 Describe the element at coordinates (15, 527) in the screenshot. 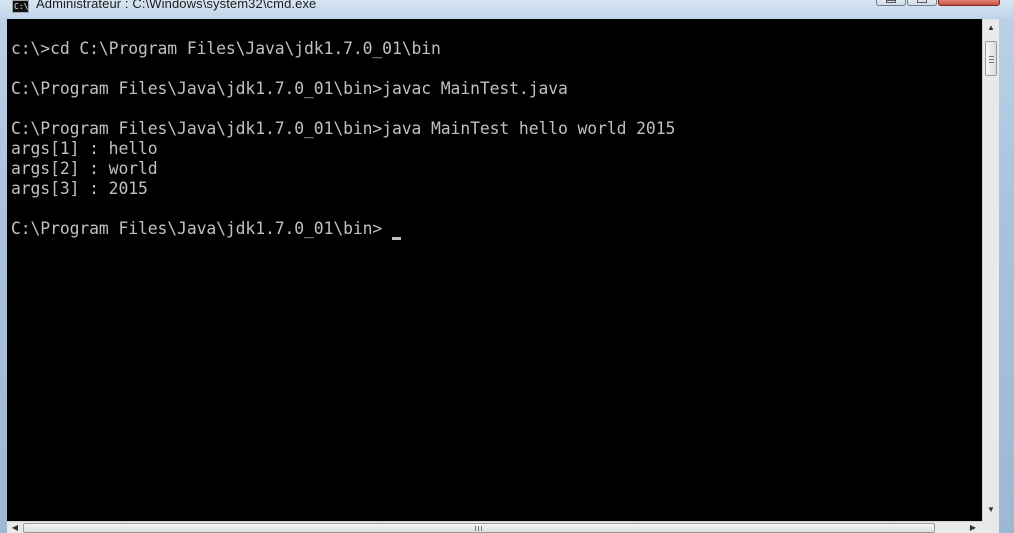

I see `scroll-left-arrow-icon: ◀` at that location.